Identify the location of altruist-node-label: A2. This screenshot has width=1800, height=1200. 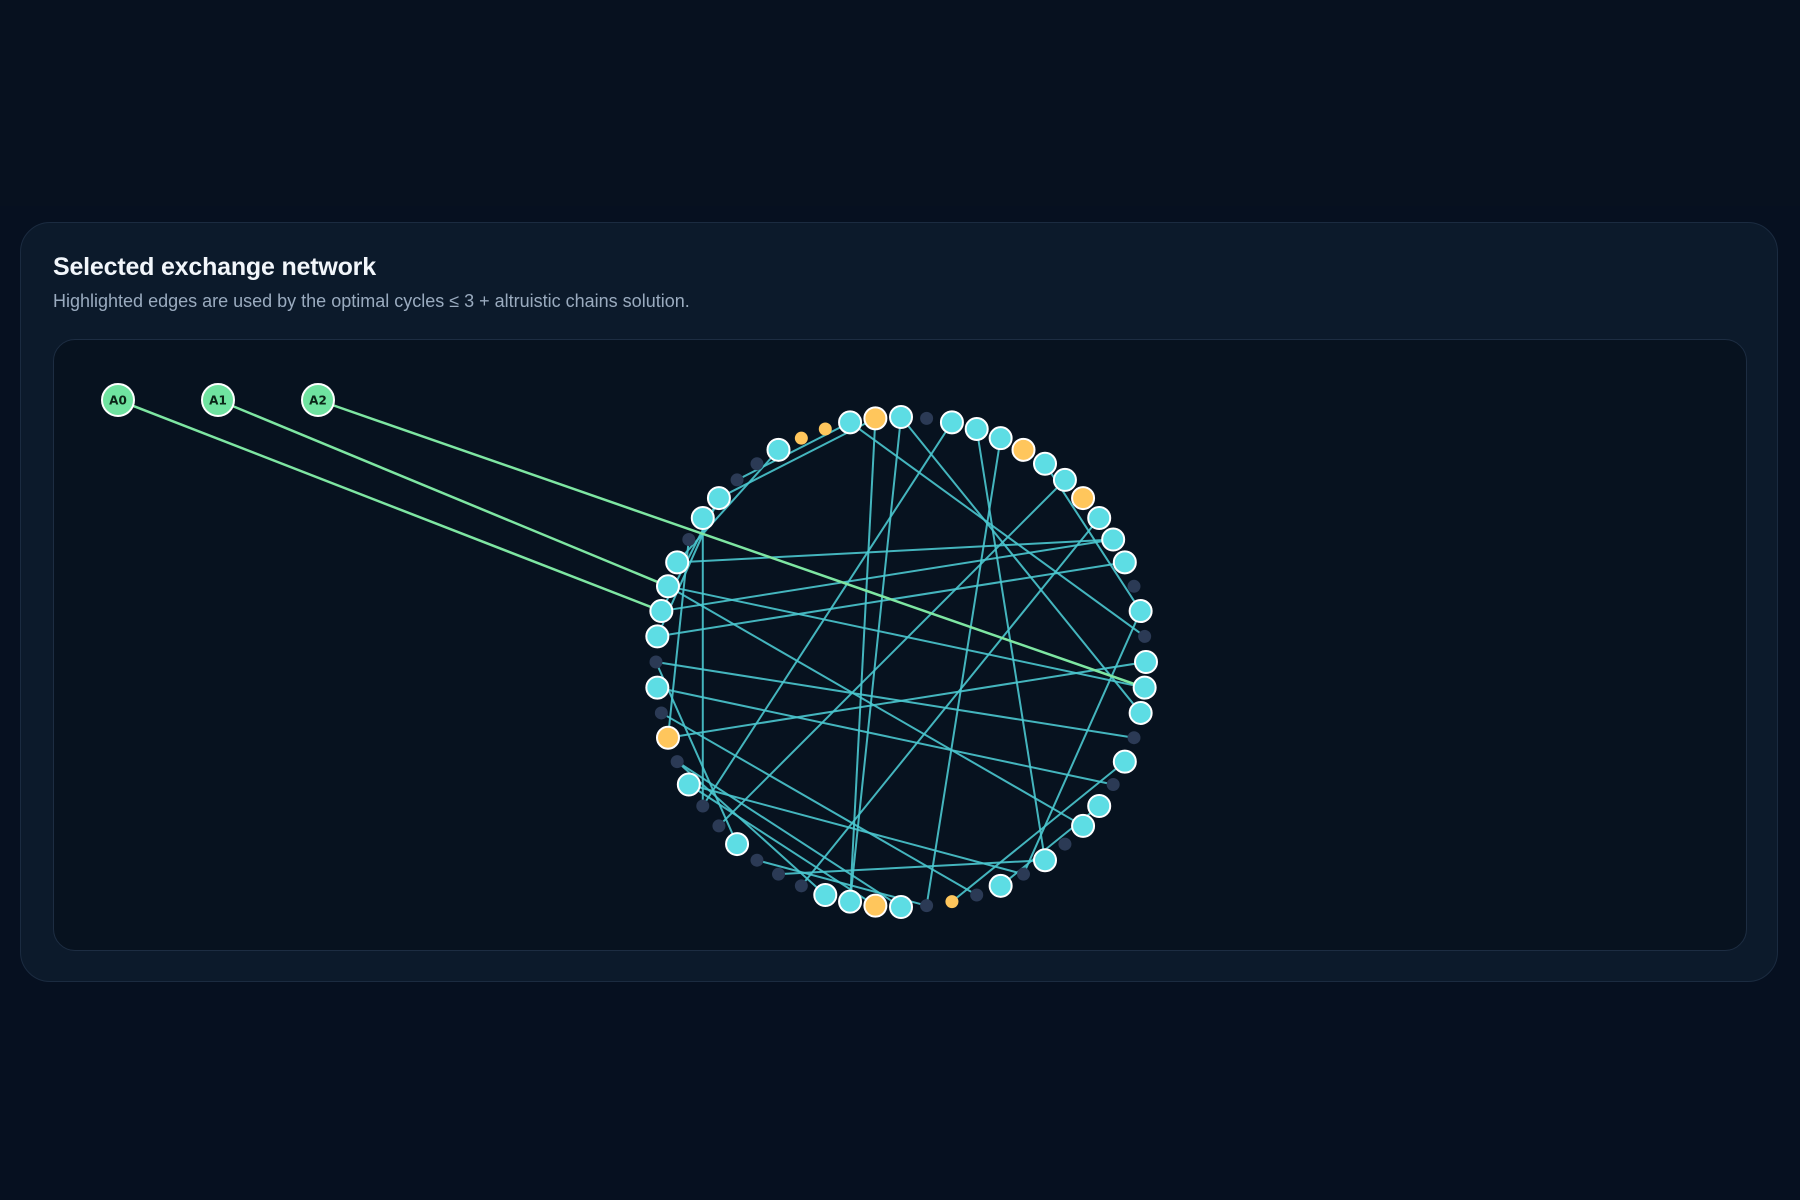
(318, 401).